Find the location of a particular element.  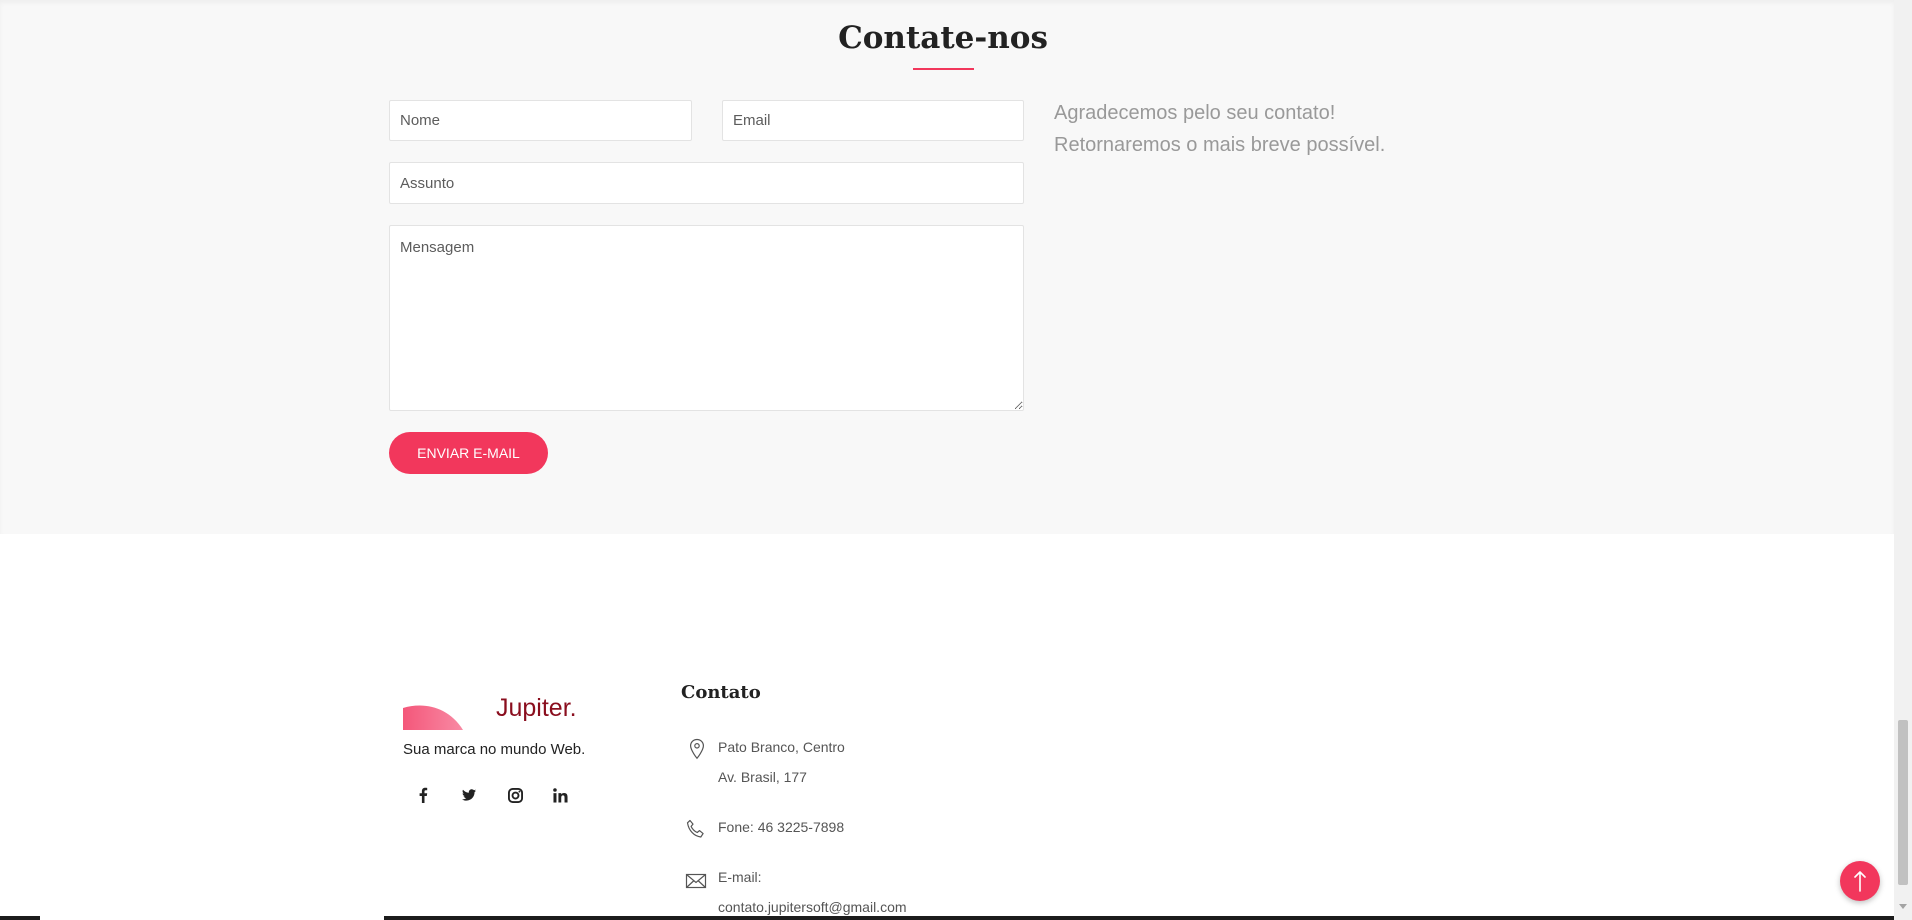

facebook-icon is located at coordinates (423, 795).